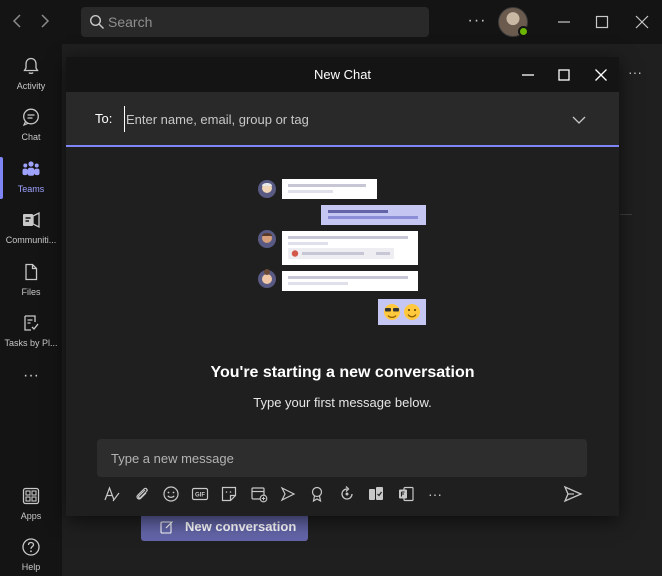  Describe the element at coordinates (31, 137) in the screenshot. I see `rail-item-label: Chat` at that location.